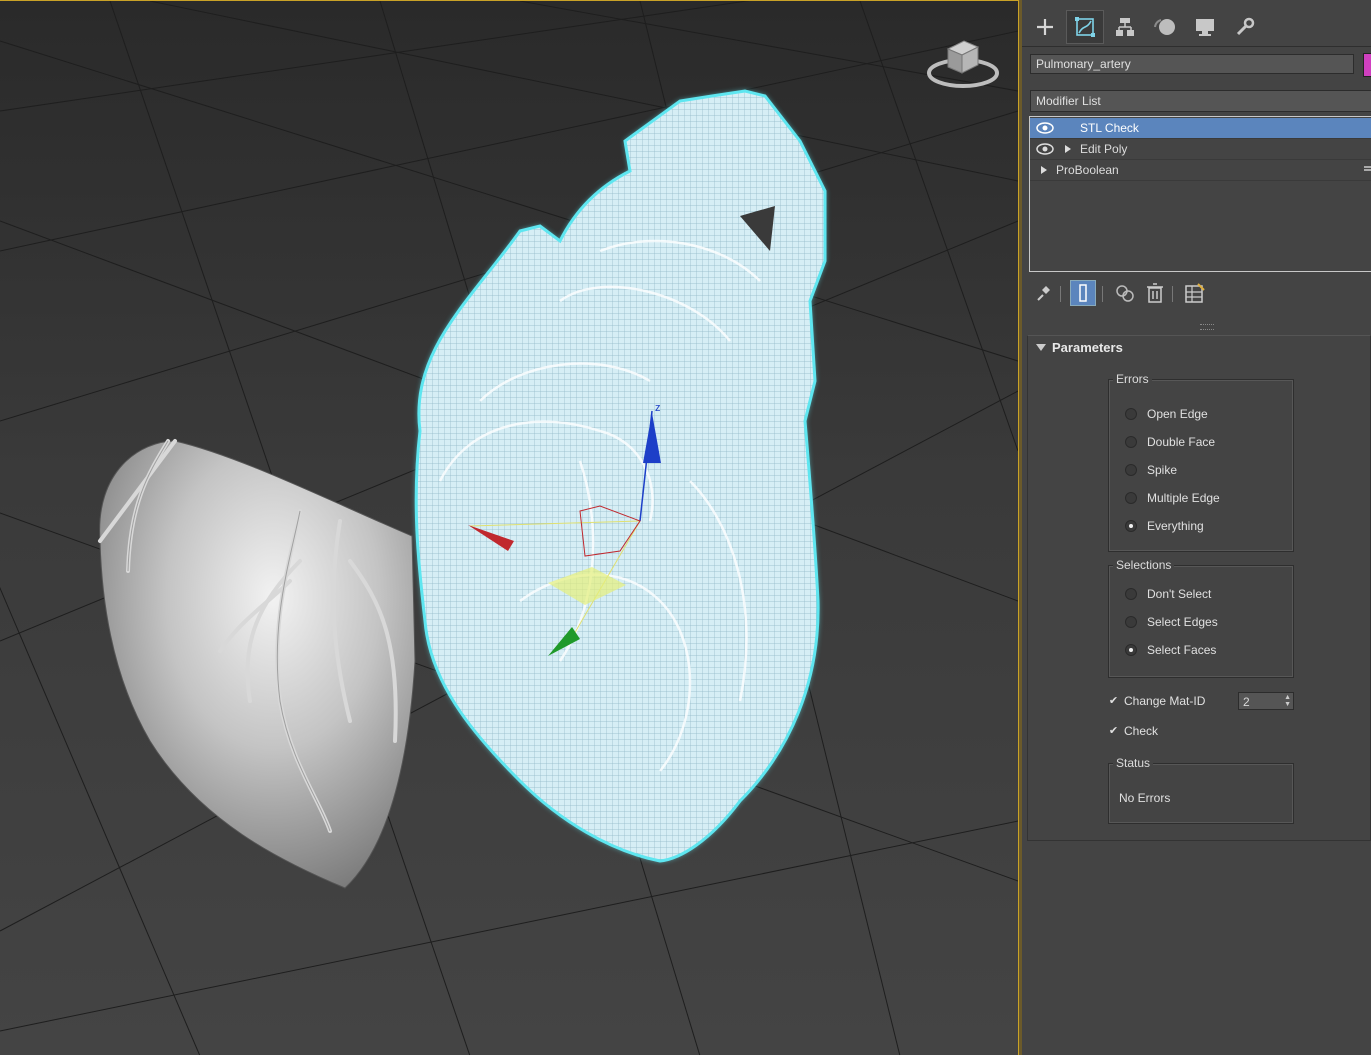 Image resolution: width=1371 pixels, height=1055 pixels. Describe the element at coordinates (1179, 594) in the screenshot. I see `radio-label: Don't Select` at that location.